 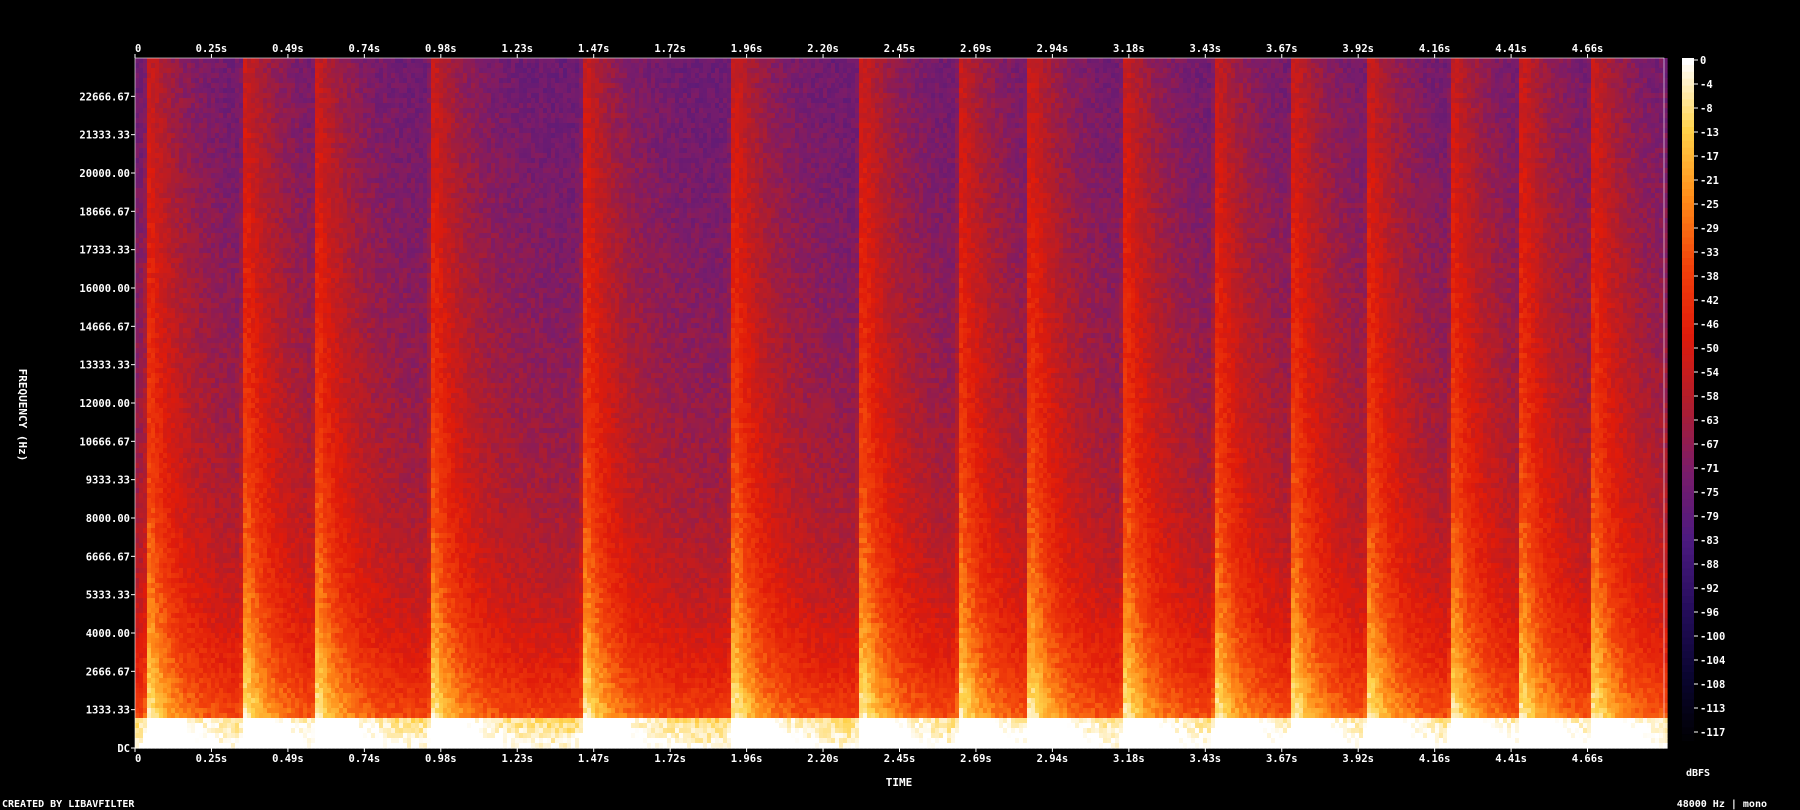 I want to click on y-tick-label: 22666.67, so click(x=104, y=97).